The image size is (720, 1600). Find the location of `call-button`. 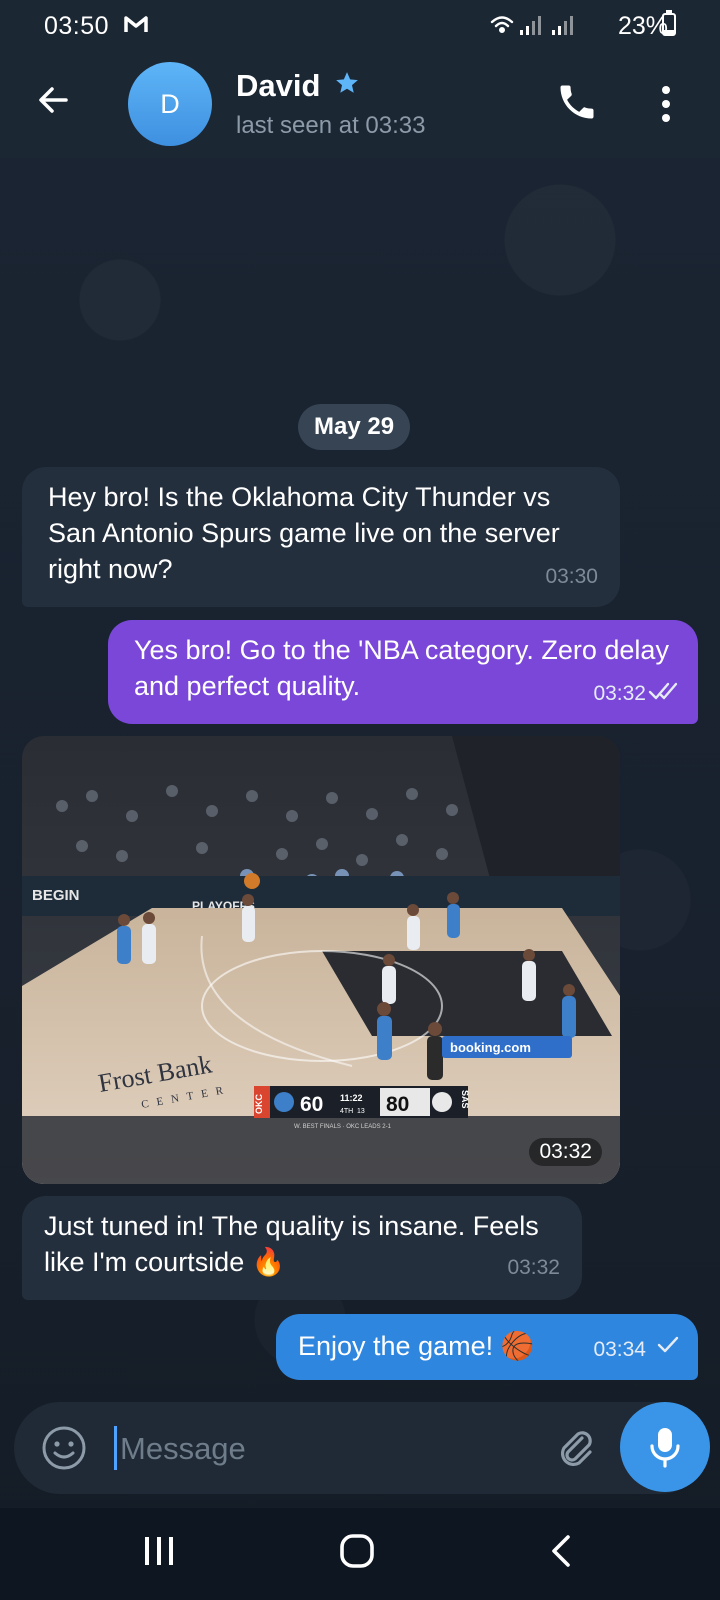

call-button is located at coordinates (577, 102).